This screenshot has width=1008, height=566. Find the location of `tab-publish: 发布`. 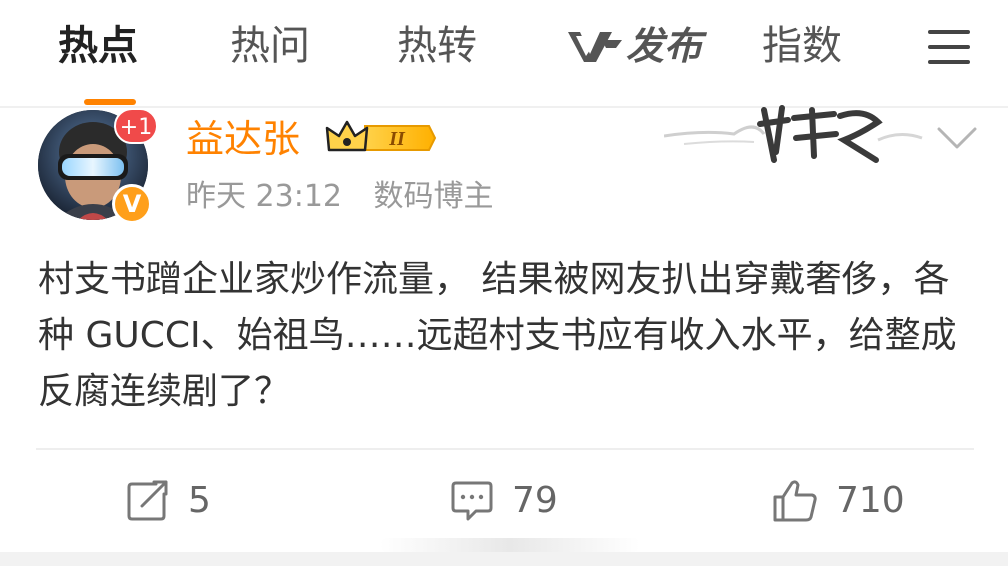

tab-publish: 发布 is located at coordinates (634, 46).